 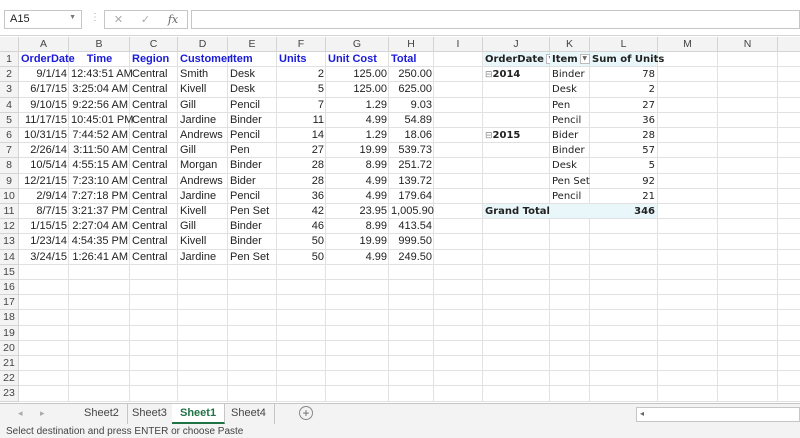 What do you see at coordinates (624, 44) in the screenshot?
I see `column-header-L: L` at bounding box center [624, 44].